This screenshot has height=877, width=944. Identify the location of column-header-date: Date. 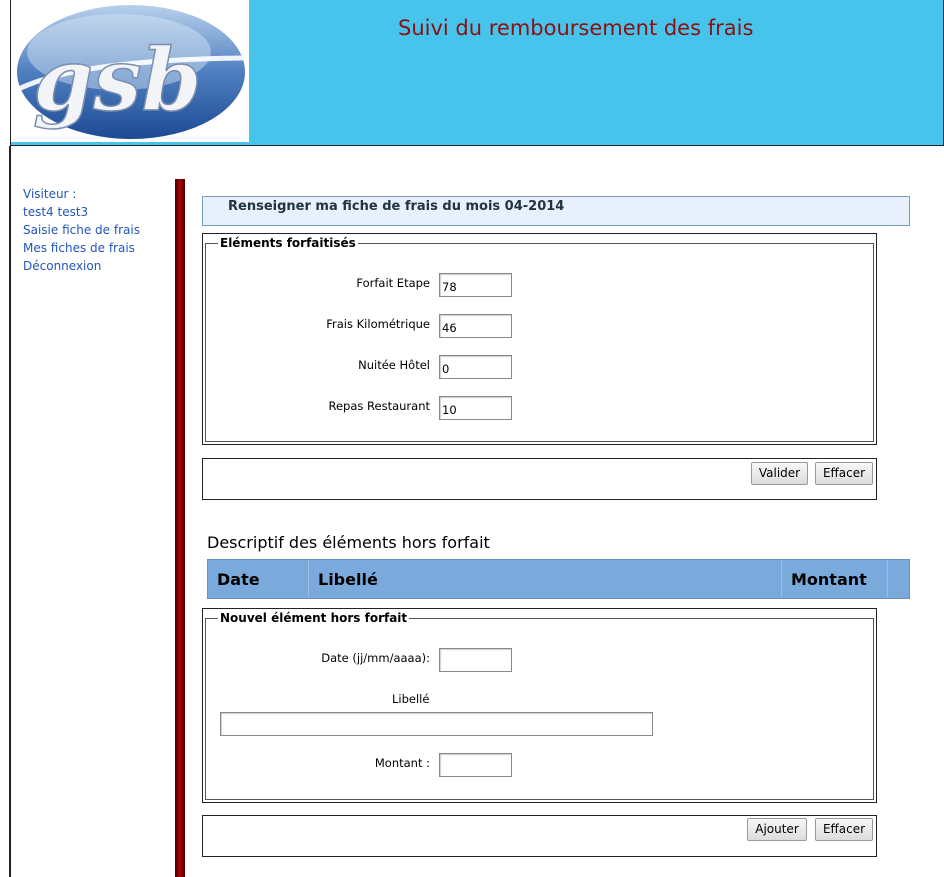
(258, 579).